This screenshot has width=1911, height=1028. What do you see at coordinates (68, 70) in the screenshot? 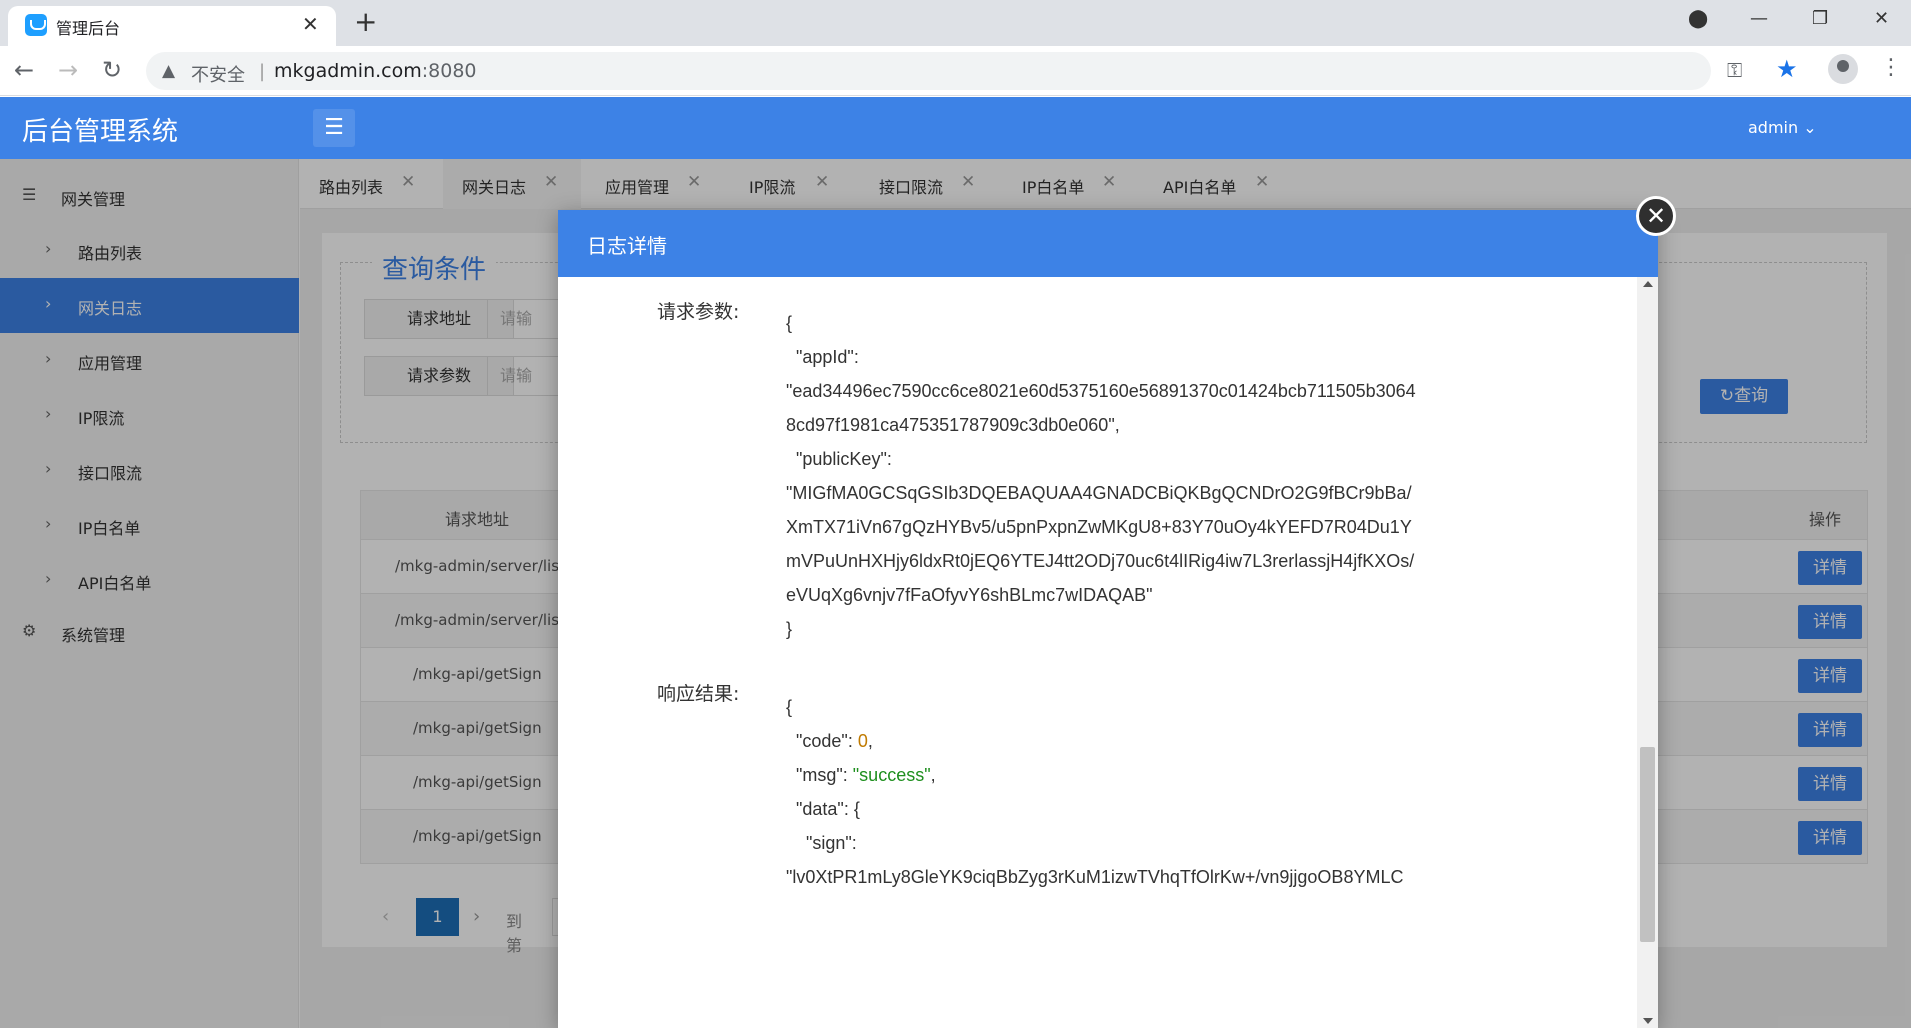
I see `forward-icon: →` at bounding box center [68, 70].